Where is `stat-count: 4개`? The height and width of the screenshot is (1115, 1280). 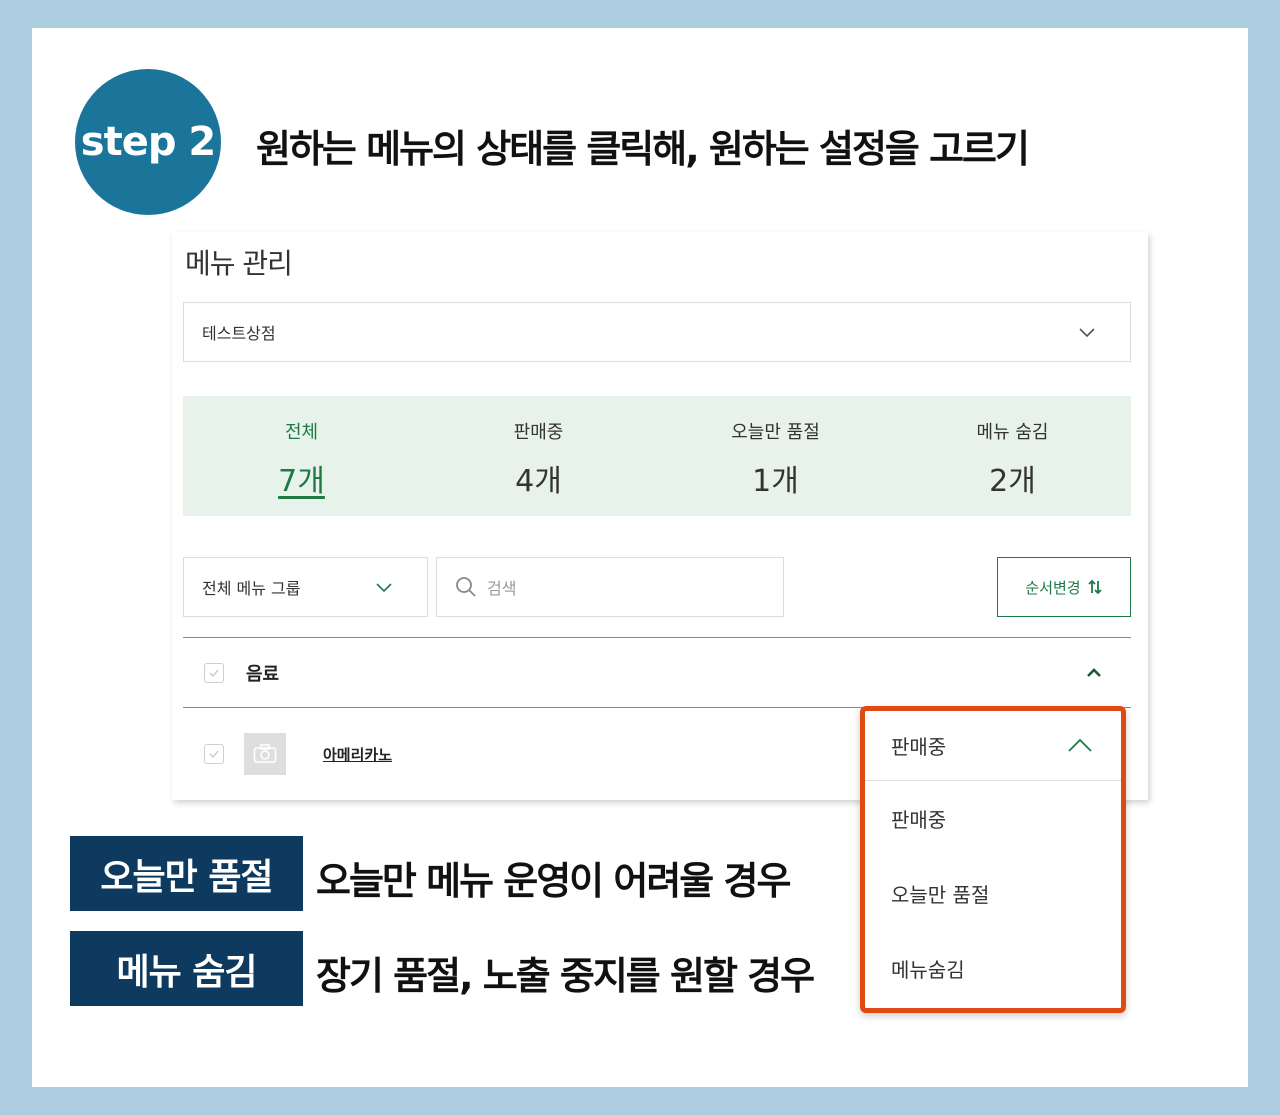
stat-count: 4개 is located at coordinates (538, 481).